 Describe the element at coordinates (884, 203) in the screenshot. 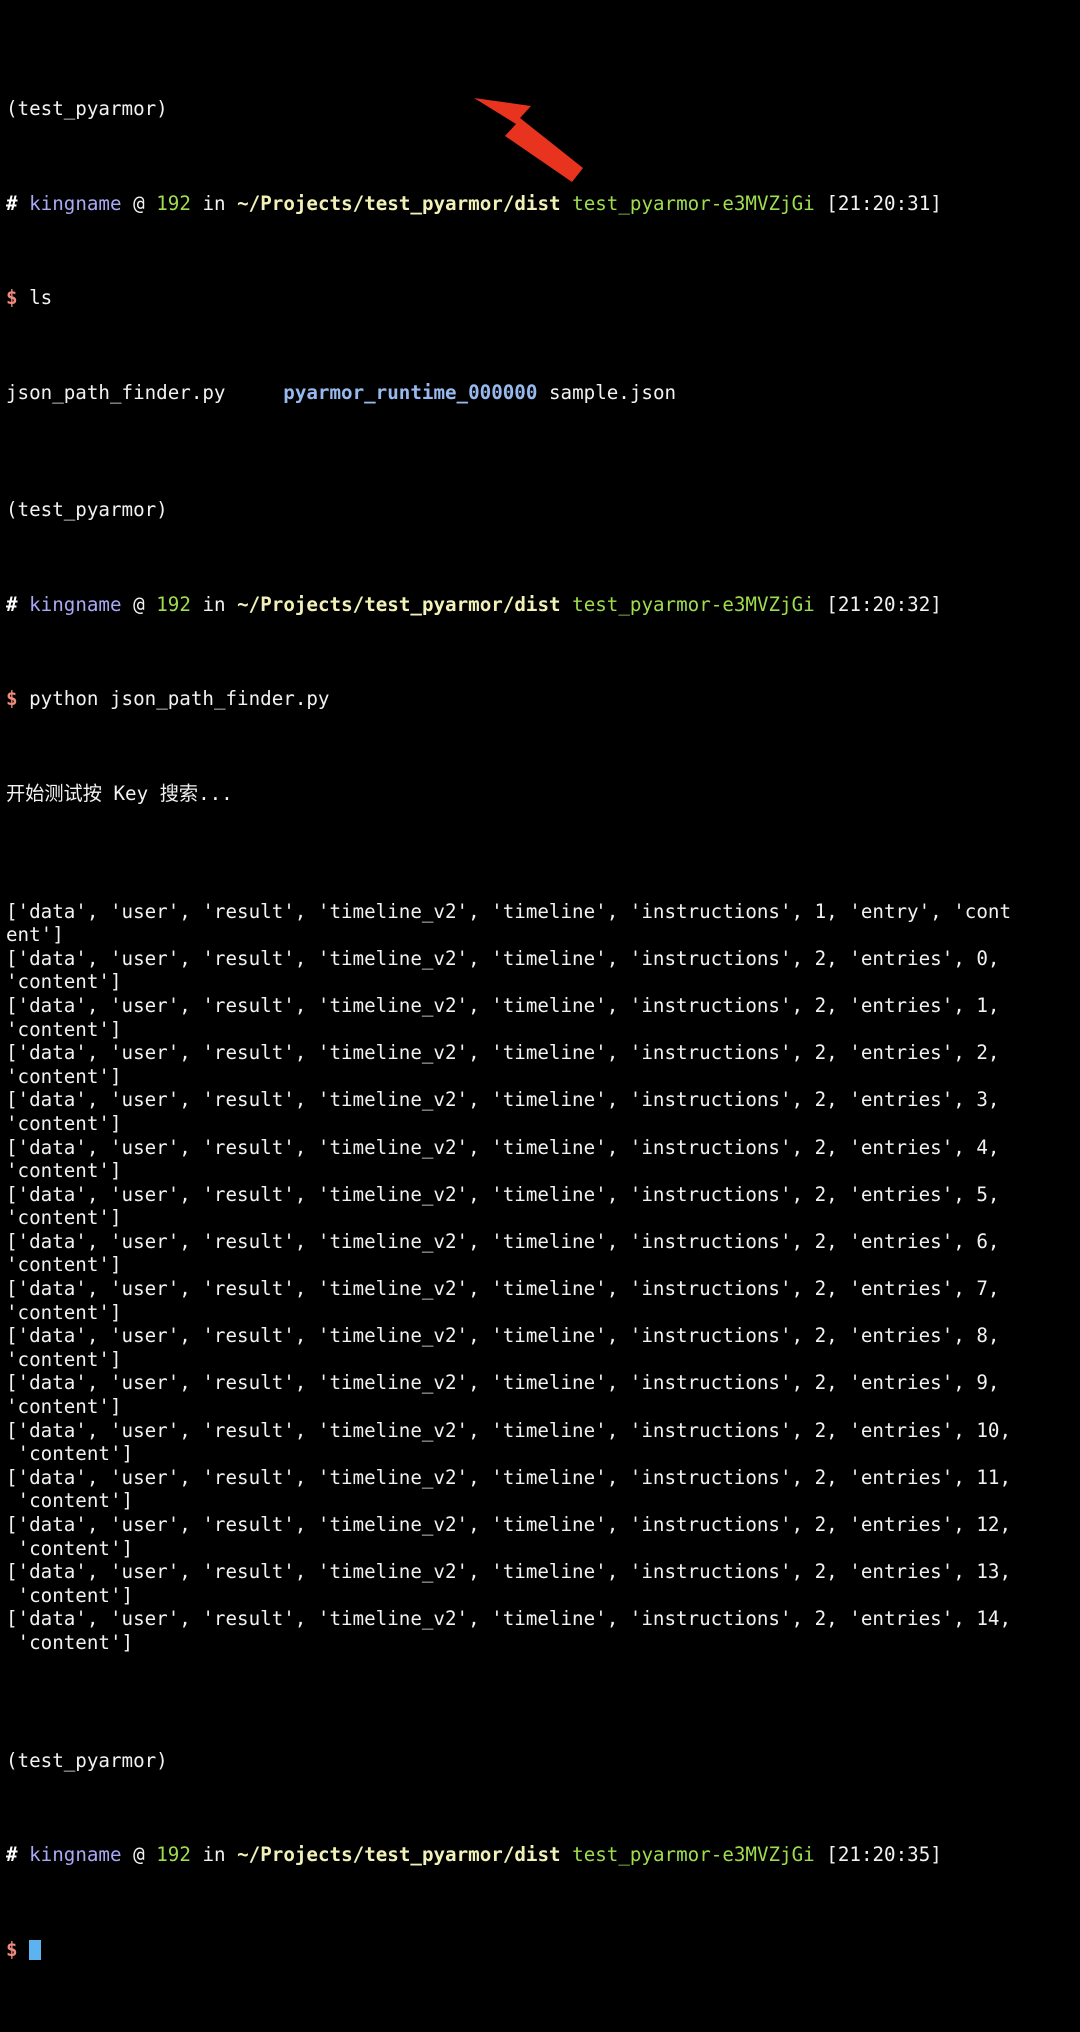

I see `prompt-timestamp: [21:20:31]` at that location.